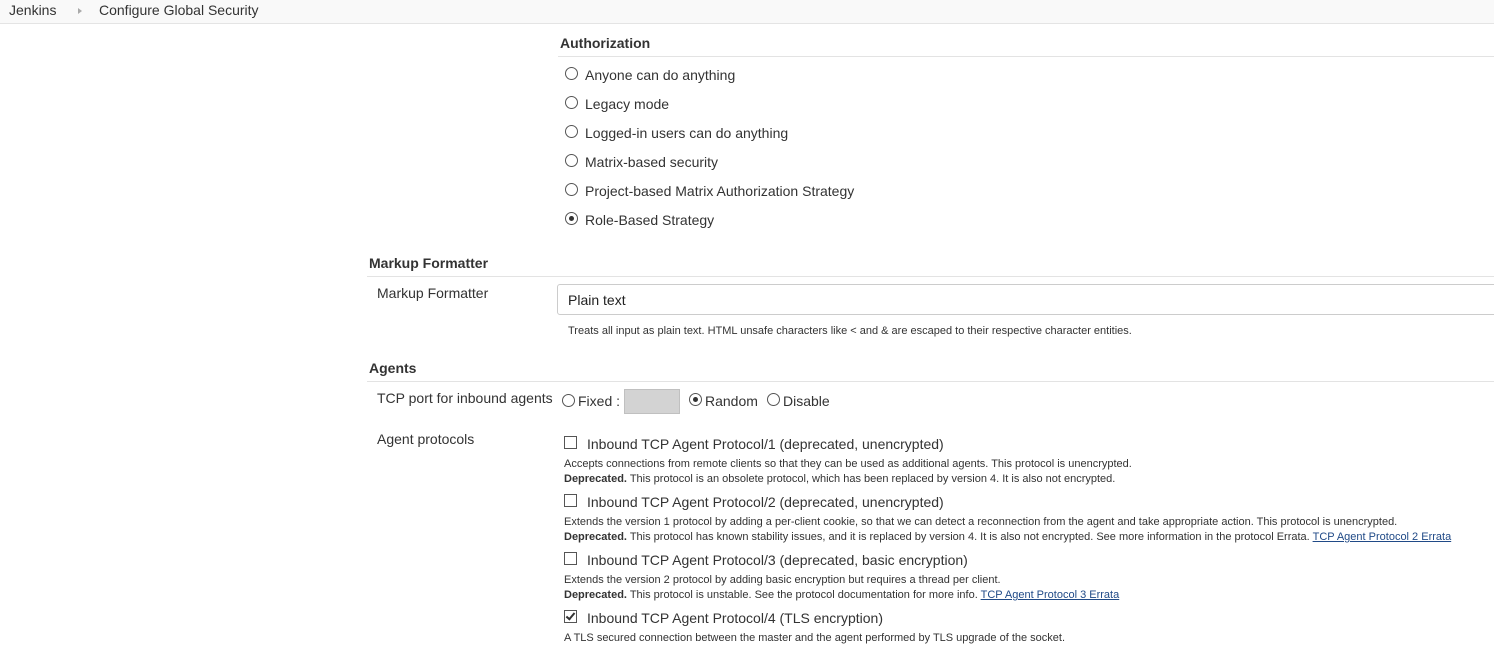 The image size is (1494, 653). Describe the element at coordinates (652, 401) in the screenshot. I see `tcp-port-input` at that location.